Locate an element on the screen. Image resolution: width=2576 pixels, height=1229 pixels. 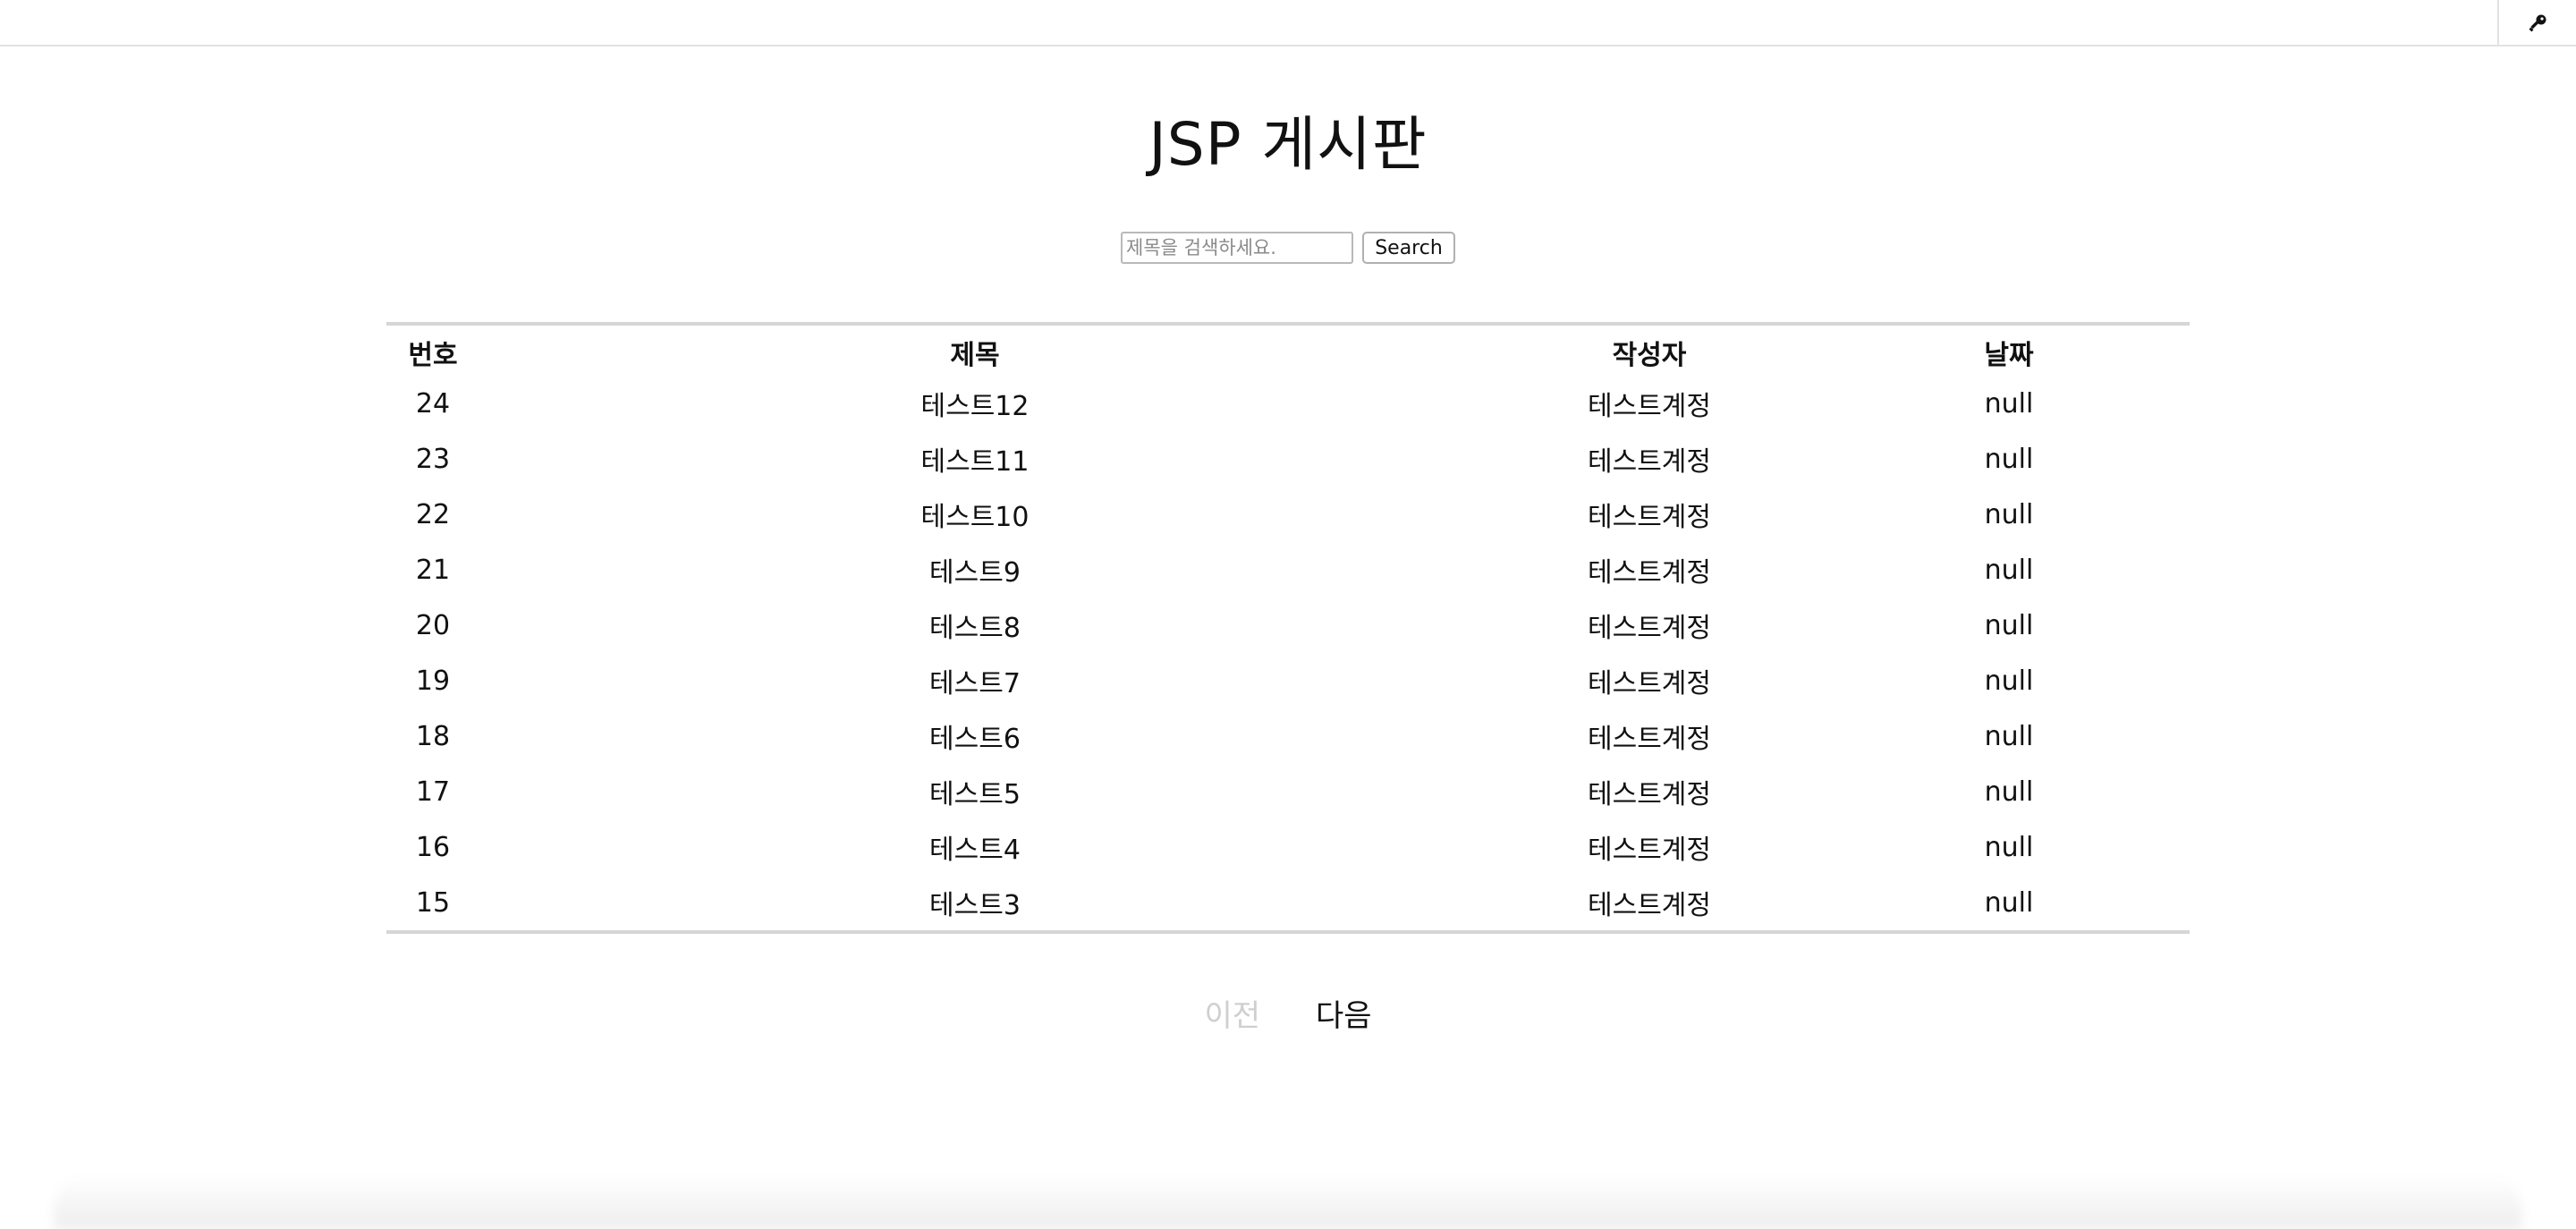
prev-page-link: 이전 is located at coordinates (1232, 1016).